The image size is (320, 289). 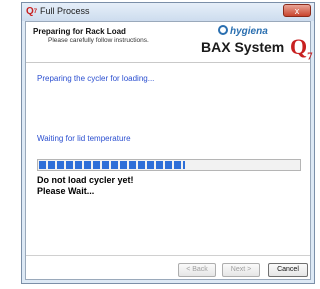 I want to click on next-button: Next >, so click(x=241, y=270).